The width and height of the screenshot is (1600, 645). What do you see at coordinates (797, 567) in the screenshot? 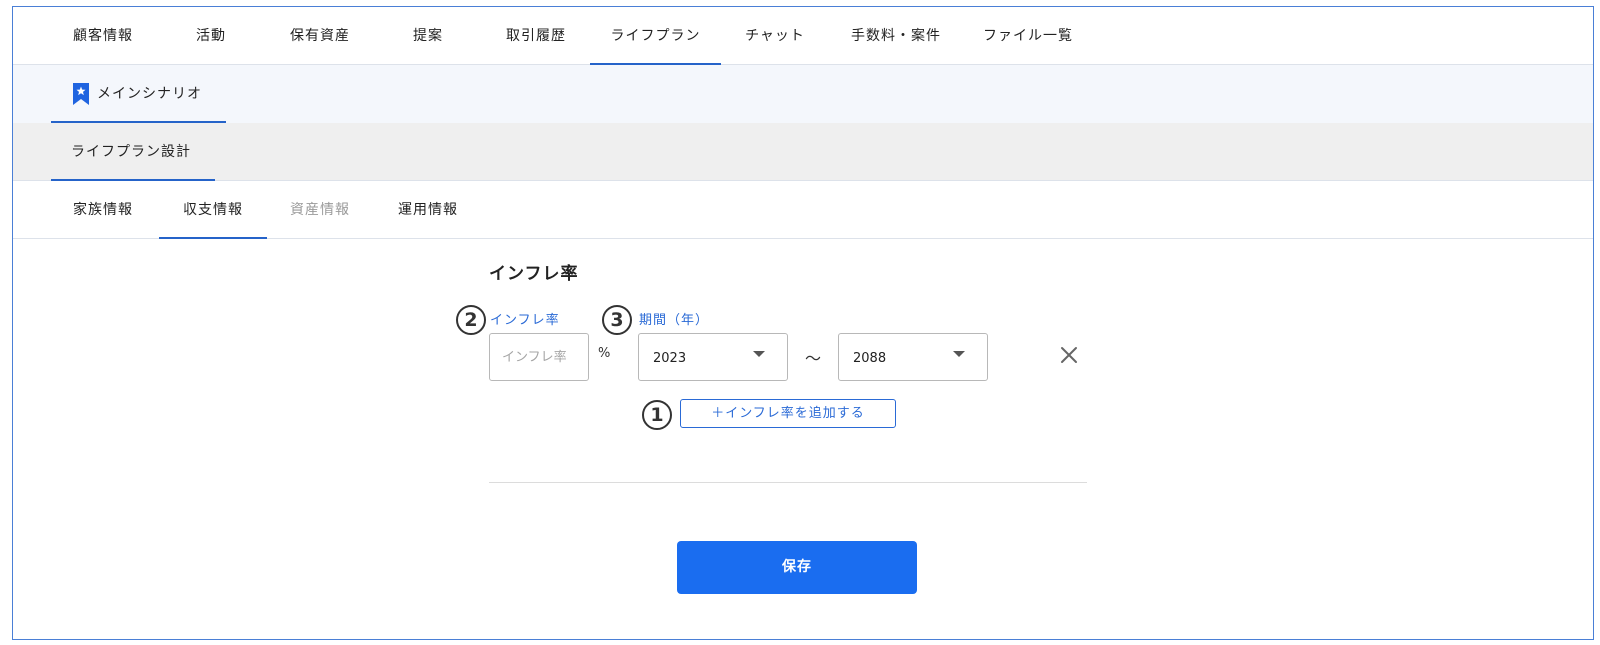
I see `save-button: 保存` at bounding box center [797, 567].